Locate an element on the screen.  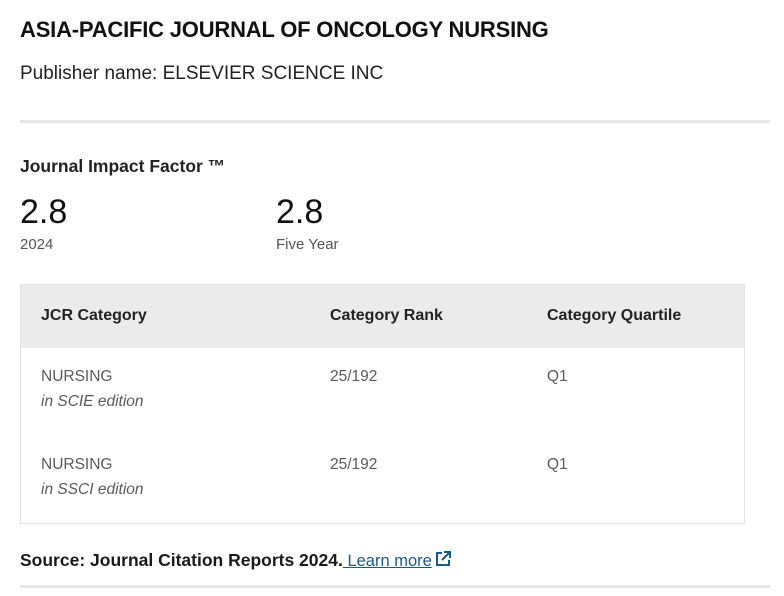
learn-more-label: Learn more is located at coordinates (387, 561).